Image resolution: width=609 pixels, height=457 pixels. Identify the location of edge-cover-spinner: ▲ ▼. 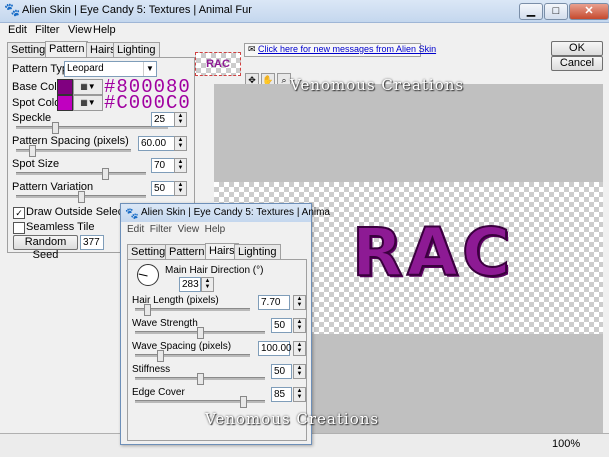
(299, 394).